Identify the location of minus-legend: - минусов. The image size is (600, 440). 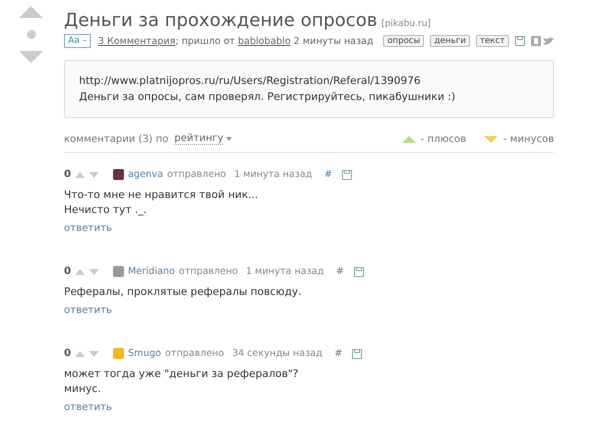
(528, 139).